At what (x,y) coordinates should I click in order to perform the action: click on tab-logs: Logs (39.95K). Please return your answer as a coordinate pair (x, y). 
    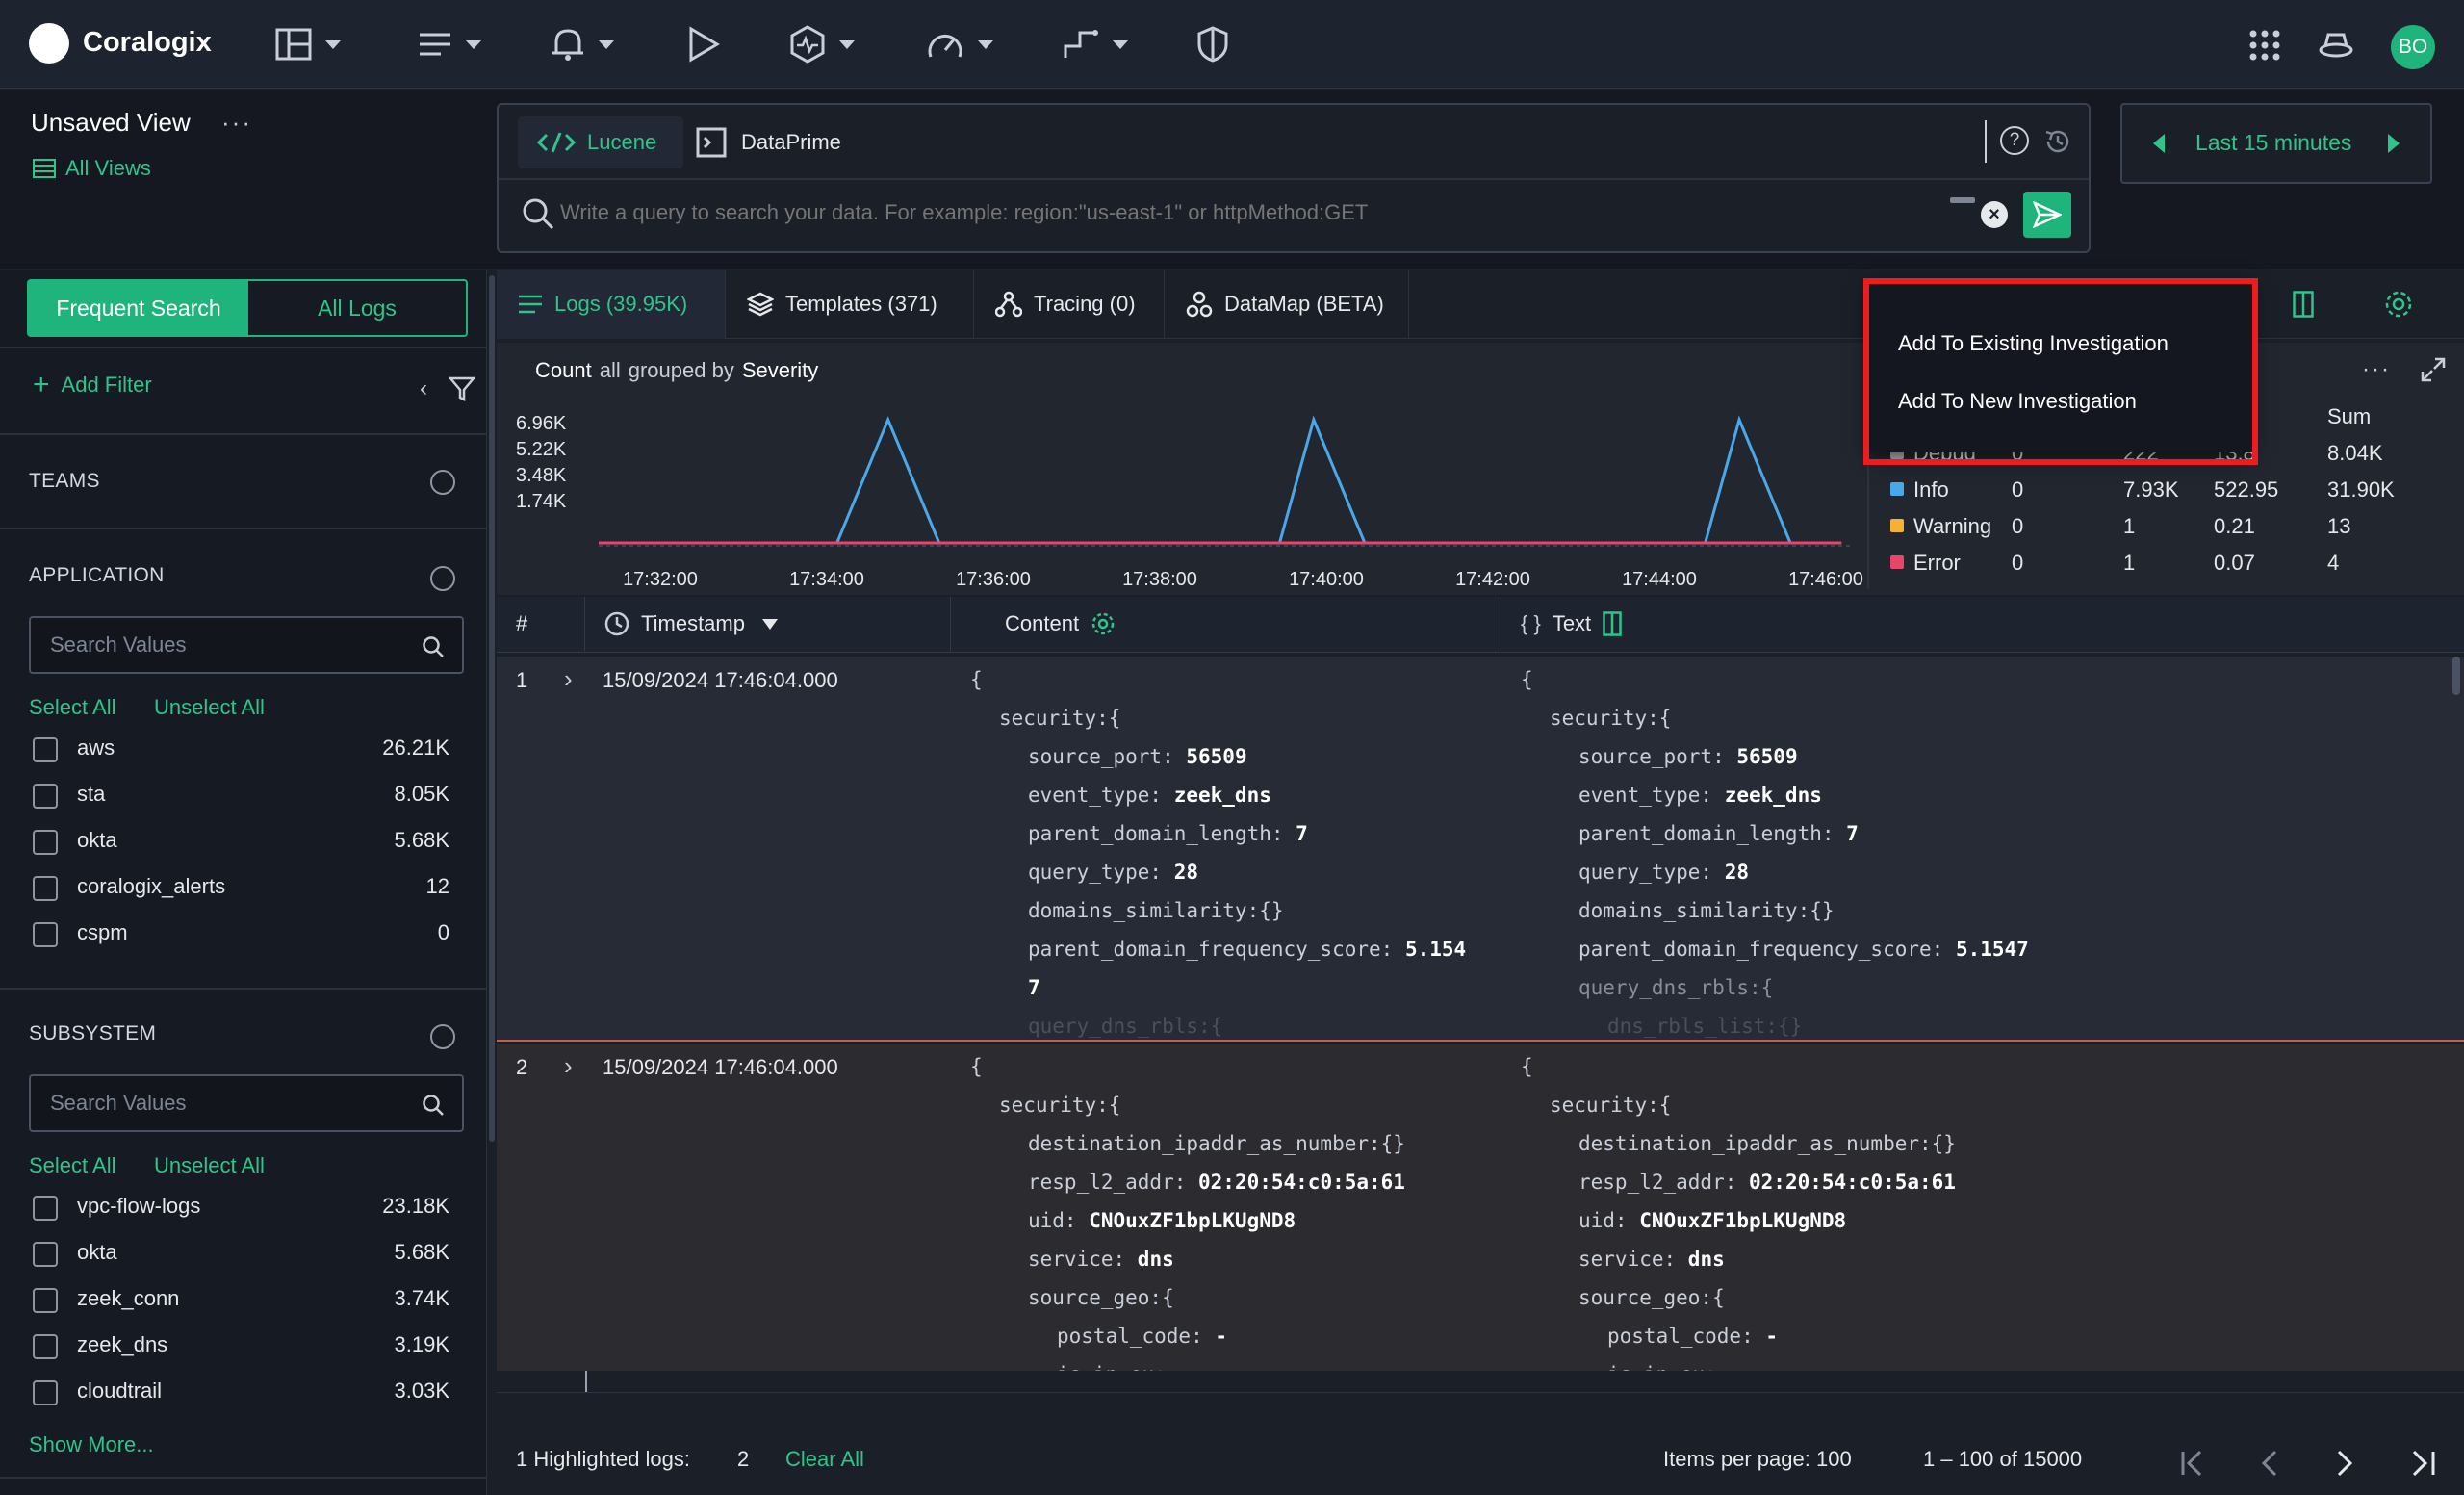
    Looking at the image, I should click on (611, 304).